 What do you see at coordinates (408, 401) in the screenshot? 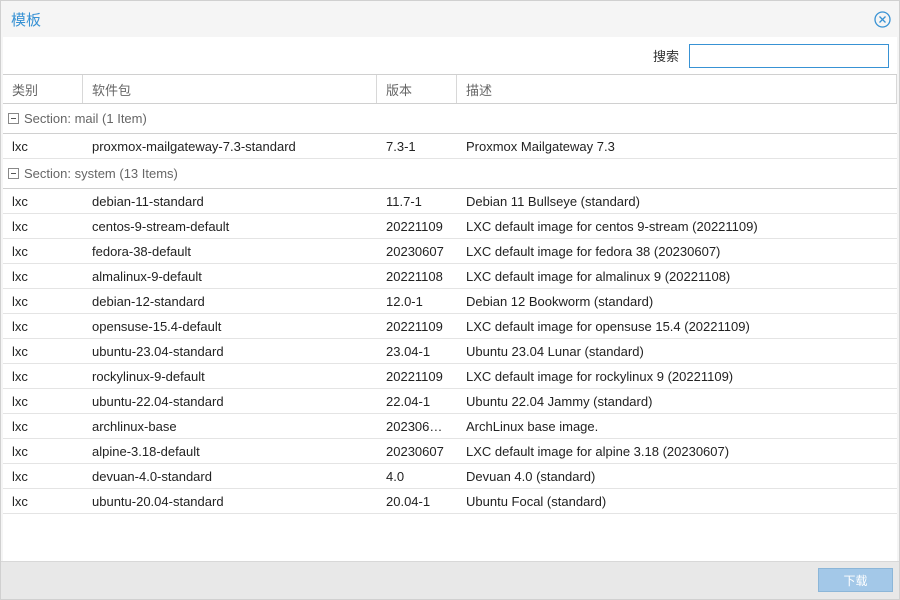
I see `cell-version-text: 22.04-1` at bounding box center [408, 401].